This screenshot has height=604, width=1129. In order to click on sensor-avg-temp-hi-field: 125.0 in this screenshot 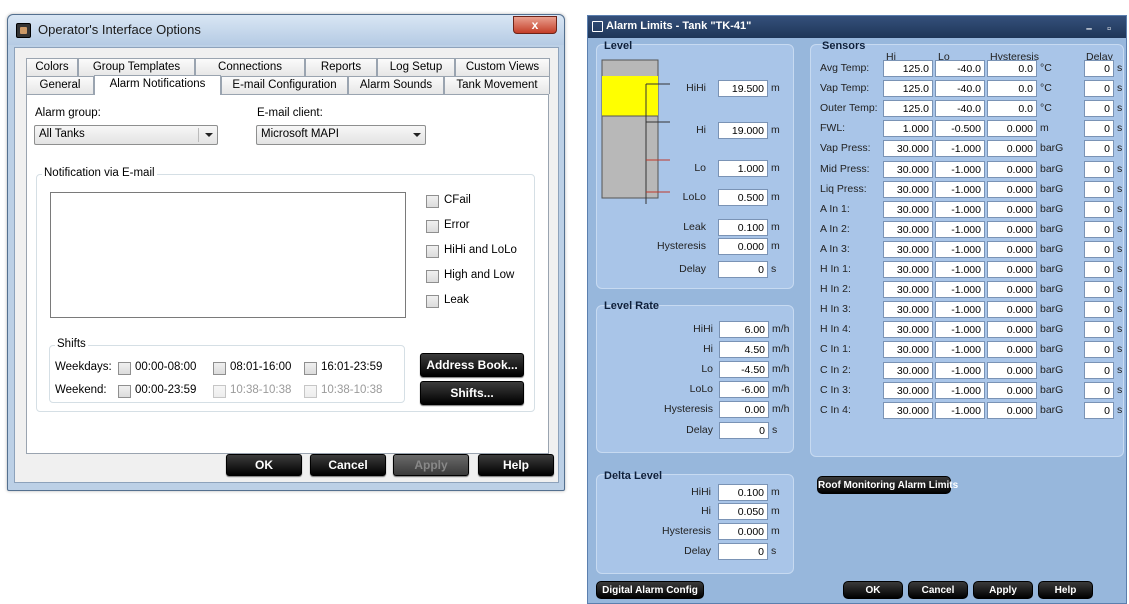, I will do `click(908, 68)`.